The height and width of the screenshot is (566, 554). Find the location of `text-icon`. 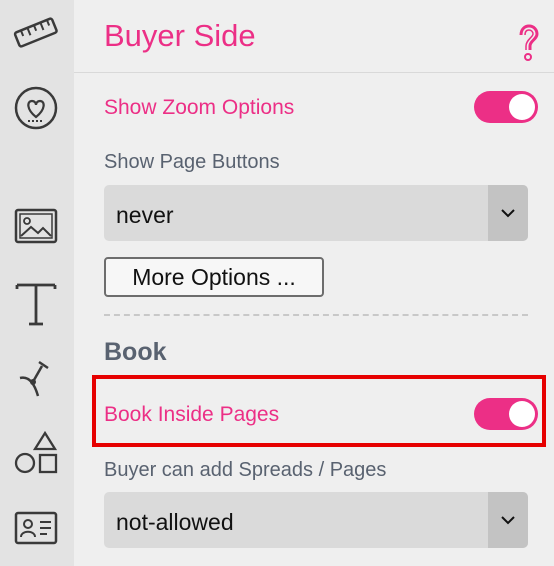

text-icon is located at coordinates (36, 304).